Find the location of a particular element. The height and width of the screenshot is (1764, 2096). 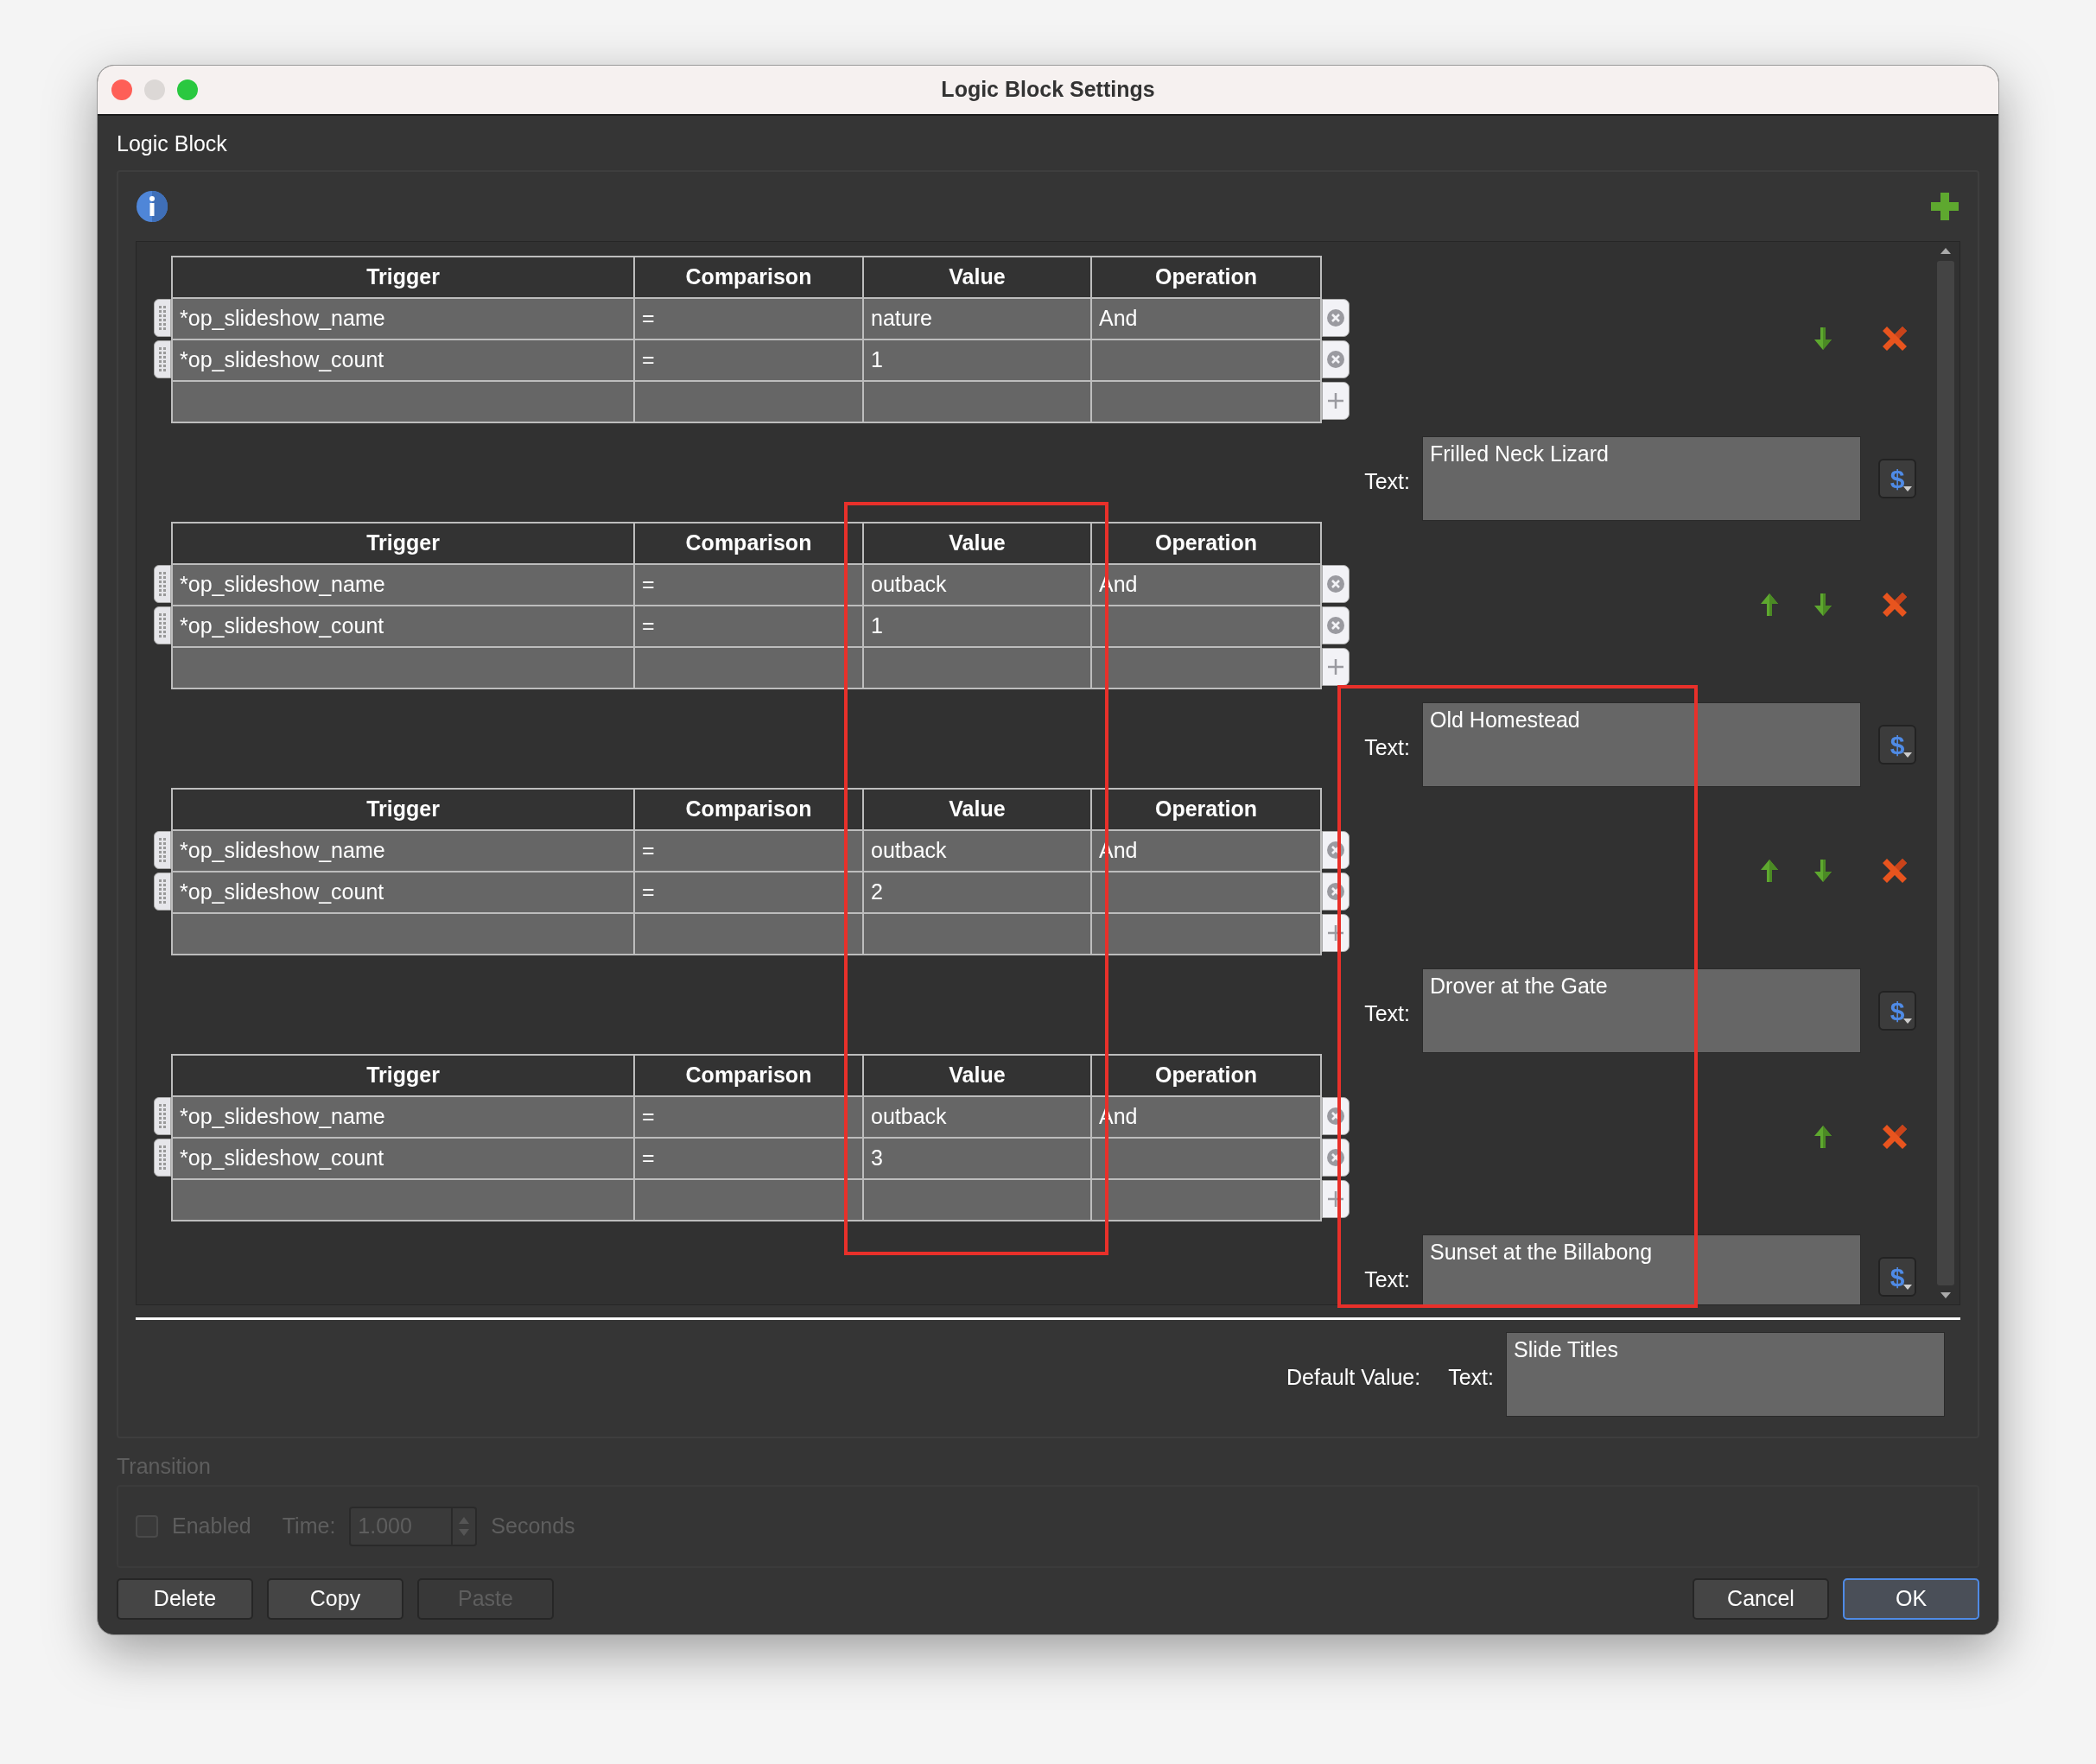

text-field: Drover at the Gate is located at coordinates (1641, 1010).